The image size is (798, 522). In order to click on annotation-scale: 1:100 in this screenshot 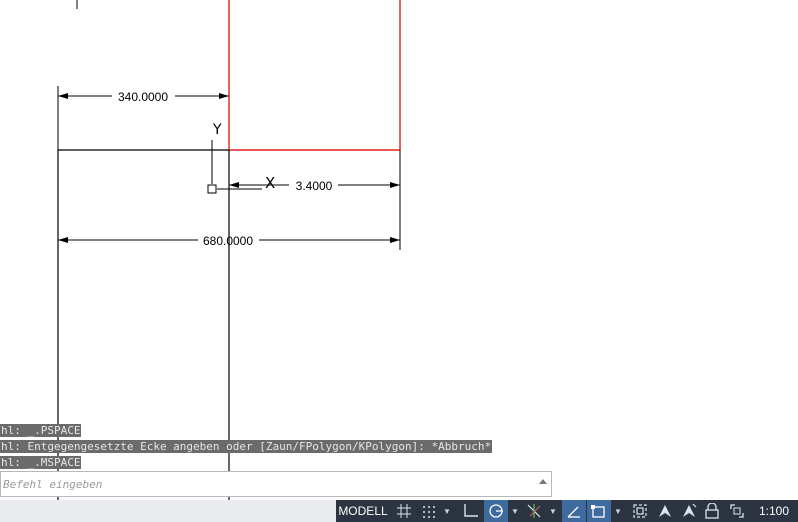, I will do `click(774, 511)`.